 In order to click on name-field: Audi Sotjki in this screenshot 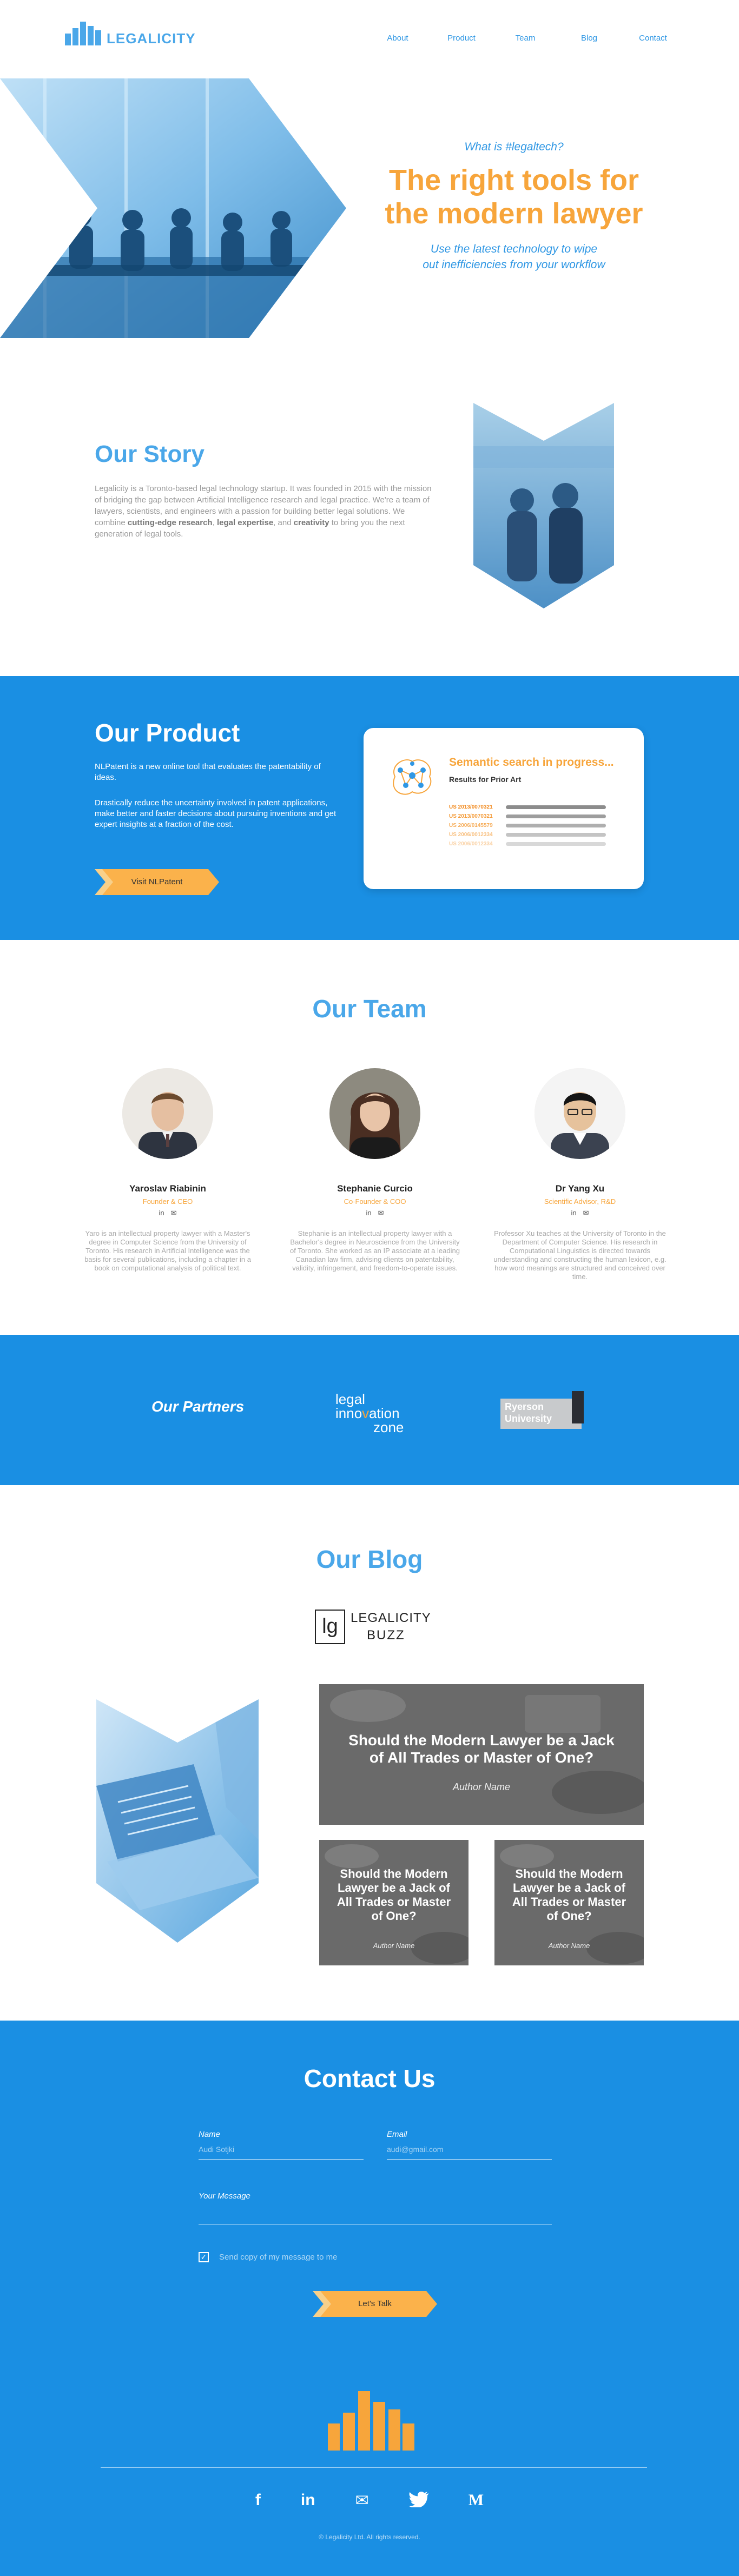, I will do `click(216, 2149)`.